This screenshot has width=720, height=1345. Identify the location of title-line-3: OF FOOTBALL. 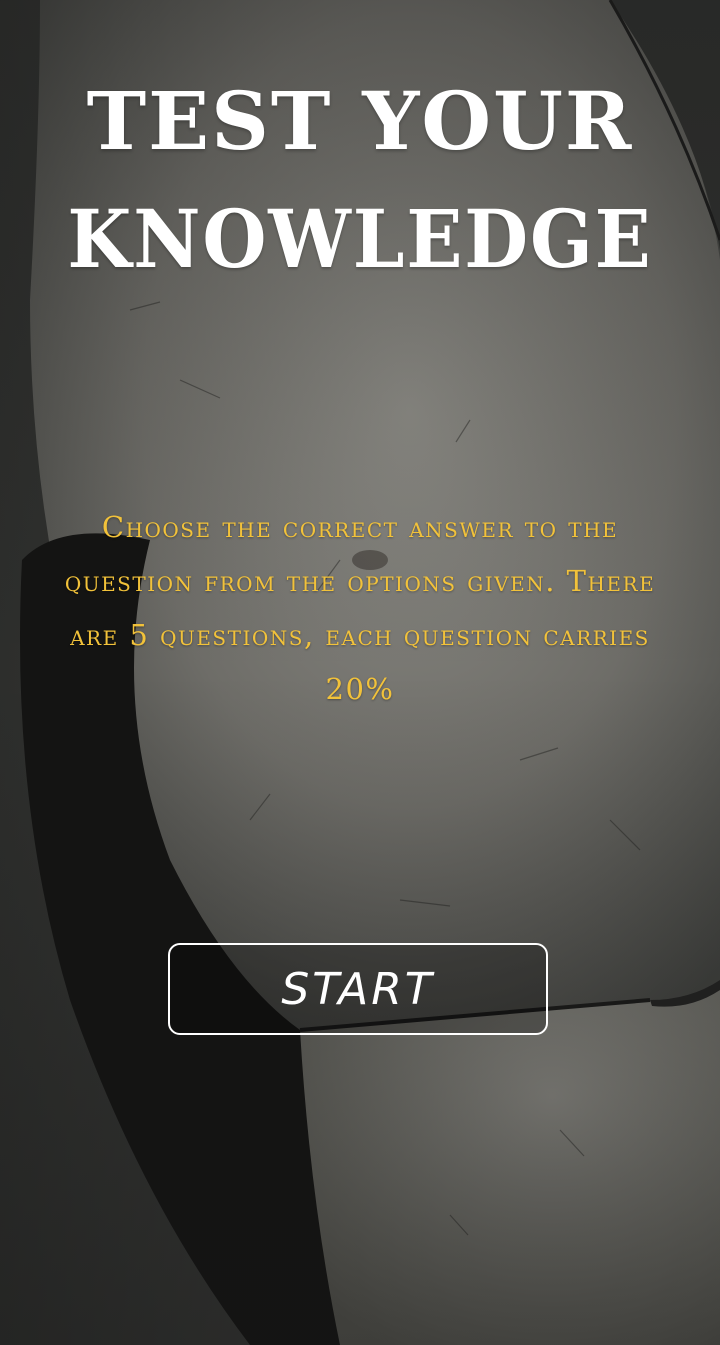
(360, 311).